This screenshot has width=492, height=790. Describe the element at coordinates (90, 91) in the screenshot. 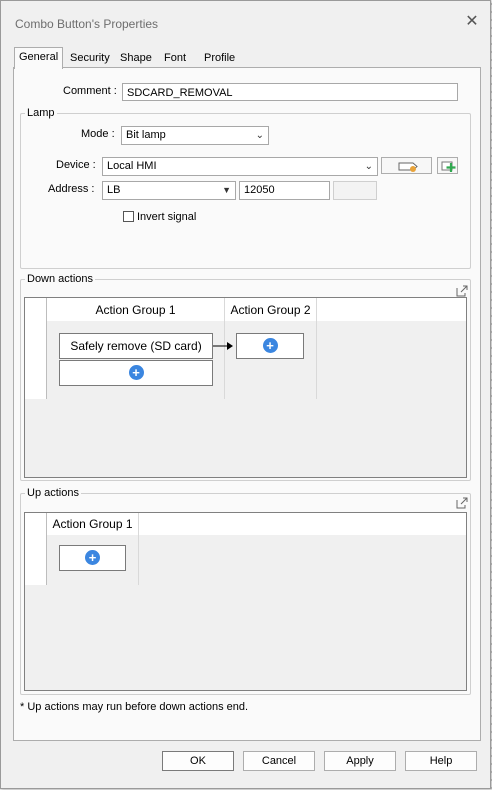

I see `comment-label: Comment :` at that location.